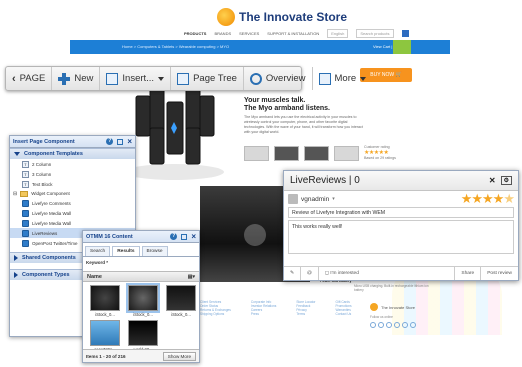 The width and height of the screenshot is (522, 367). I want to click on at-mention-icon: @, so click(310, 273).